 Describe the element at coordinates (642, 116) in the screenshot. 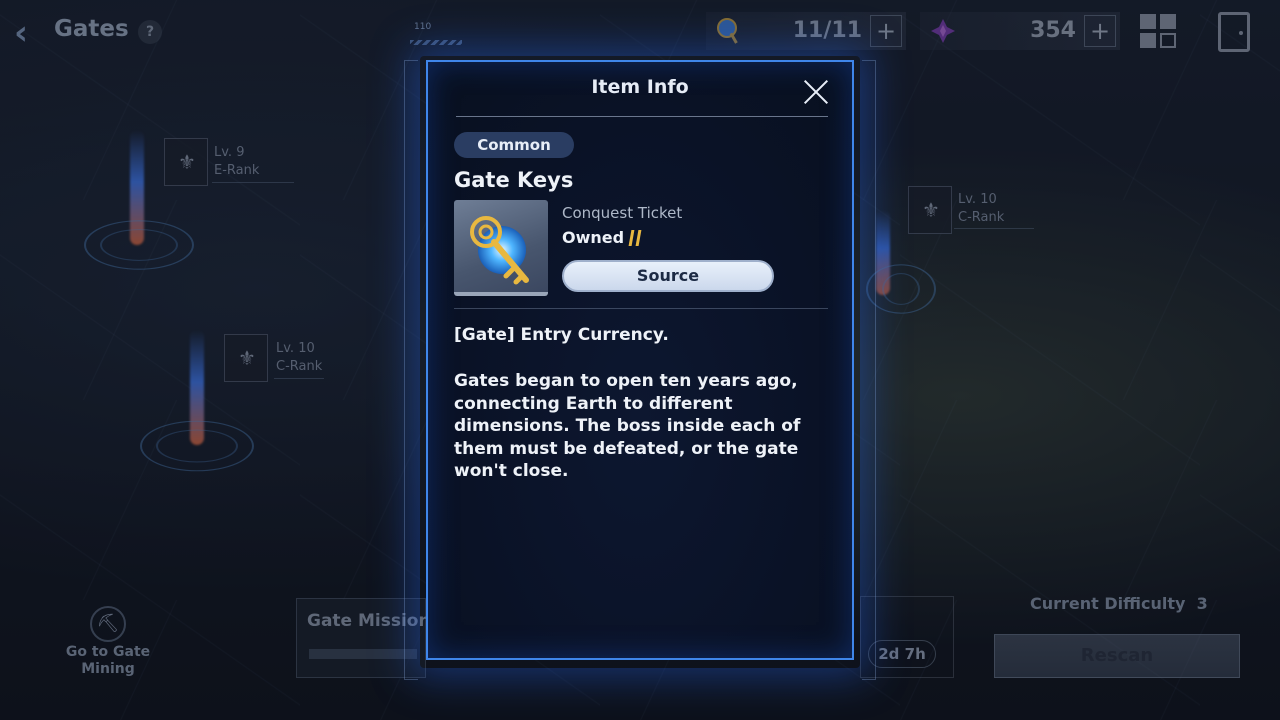

I see `title-divider` at that location.